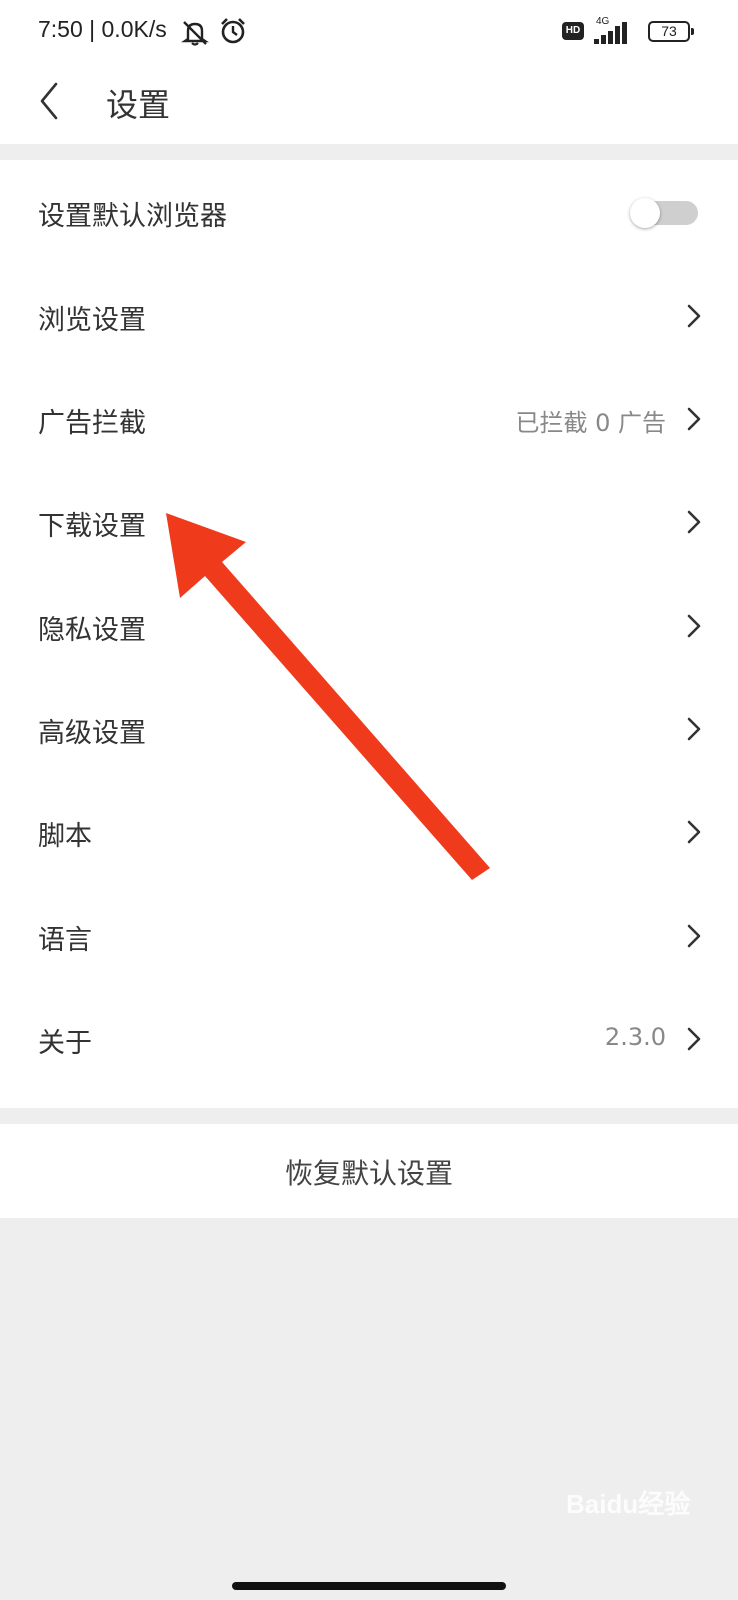 This screenshot has height=1600, width=738. Describe the element at coordinates (664, 213) in the screenshot. I see `default-browser-toggle` at that location.